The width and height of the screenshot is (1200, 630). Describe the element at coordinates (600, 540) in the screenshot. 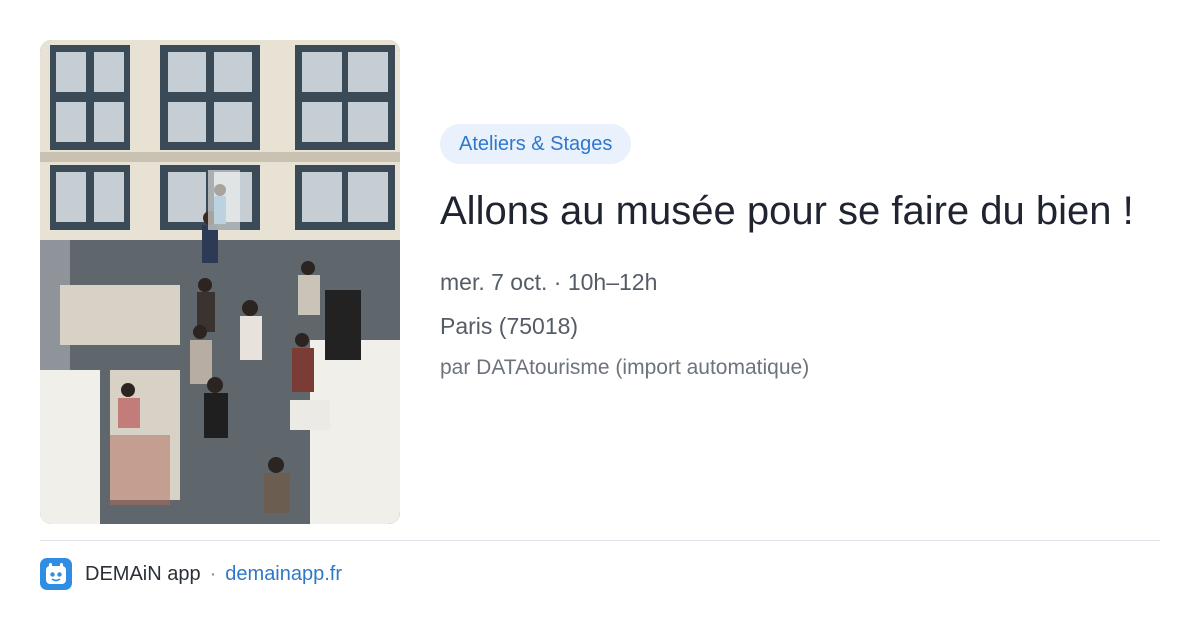

I see `footer-divider` at that location.